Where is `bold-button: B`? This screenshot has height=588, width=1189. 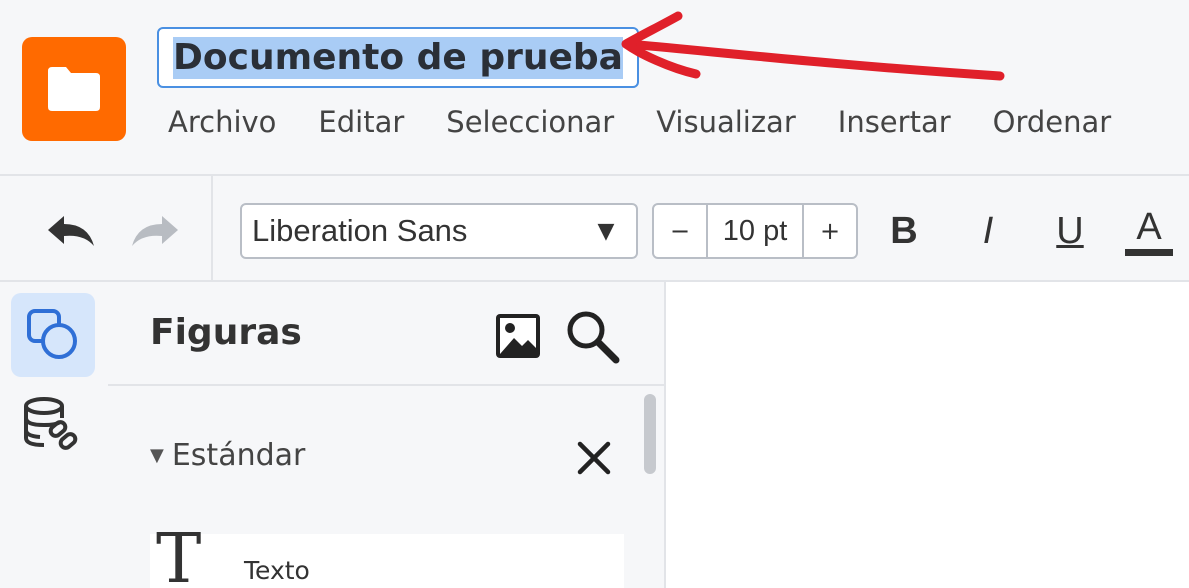
bold-button: B is located at coordinates (904, 231).